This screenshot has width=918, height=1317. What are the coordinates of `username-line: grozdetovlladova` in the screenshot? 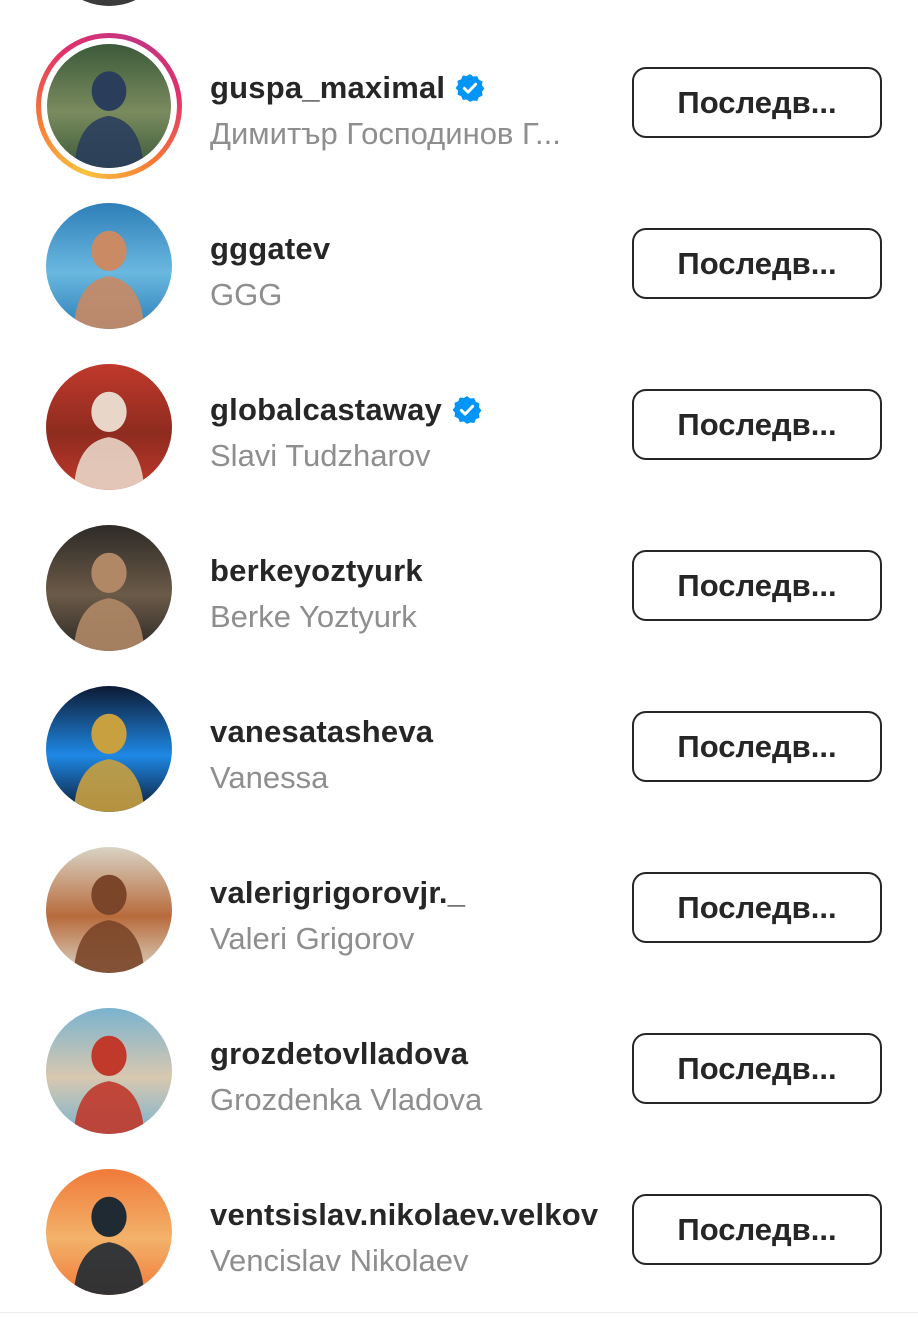 It's located at (339, 1054).